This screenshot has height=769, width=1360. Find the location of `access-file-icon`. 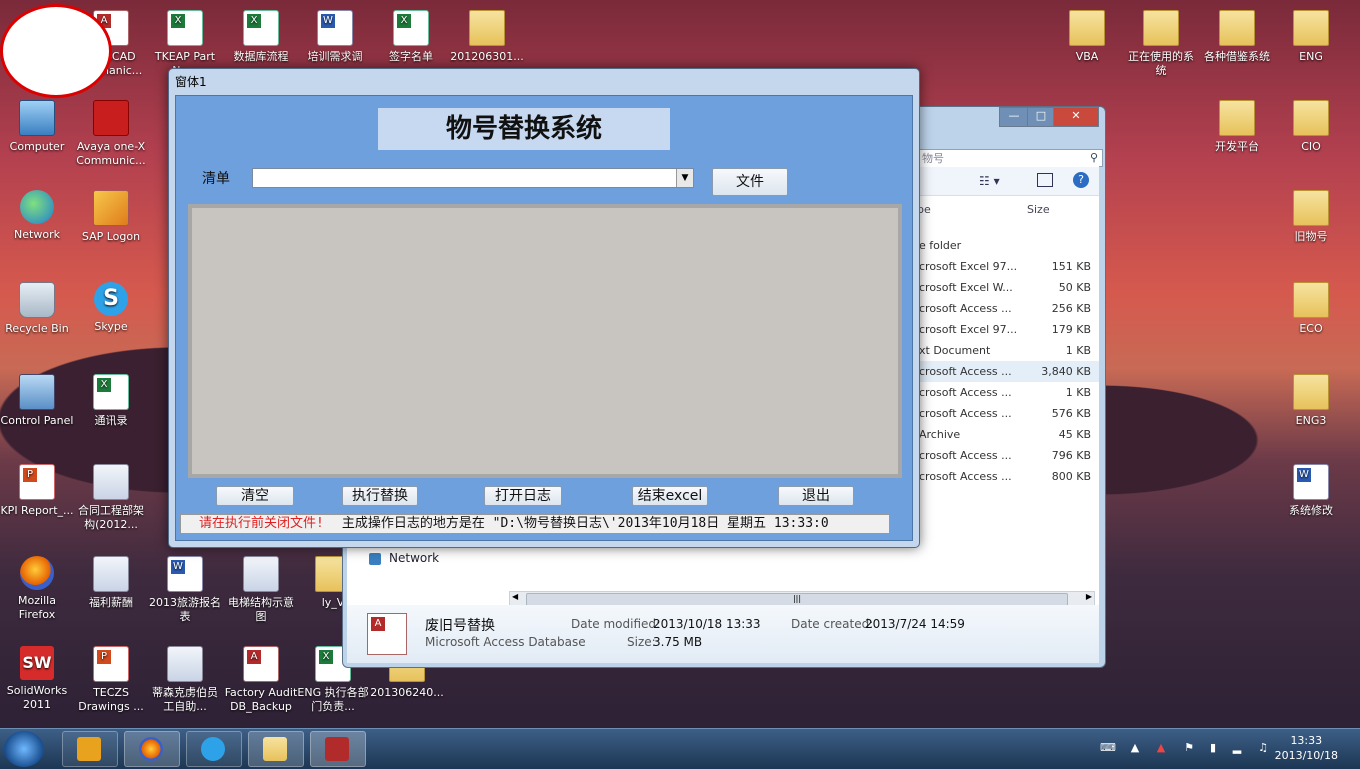

access-file-icon is located at coordinates (387, 634).